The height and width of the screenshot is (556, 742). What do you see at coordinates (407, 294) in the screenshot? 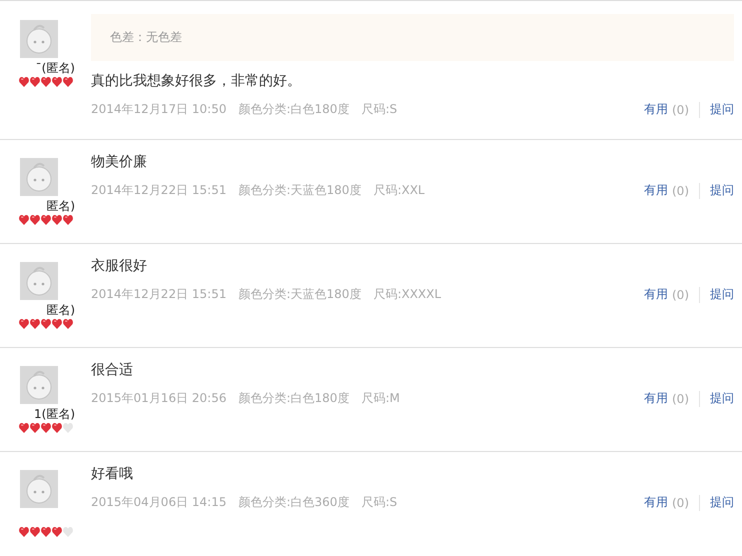
I see `size-option: 尺码:XXXXL` at bounding box center [407, 294].